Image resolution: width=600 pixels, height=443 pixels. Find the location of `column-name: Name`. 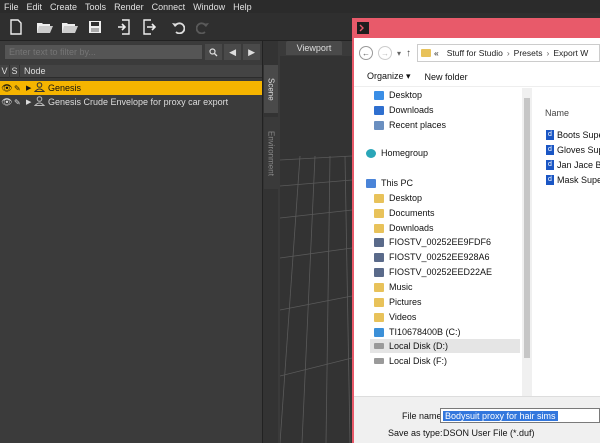

column-name: Name is located at coordinates (557, 113).